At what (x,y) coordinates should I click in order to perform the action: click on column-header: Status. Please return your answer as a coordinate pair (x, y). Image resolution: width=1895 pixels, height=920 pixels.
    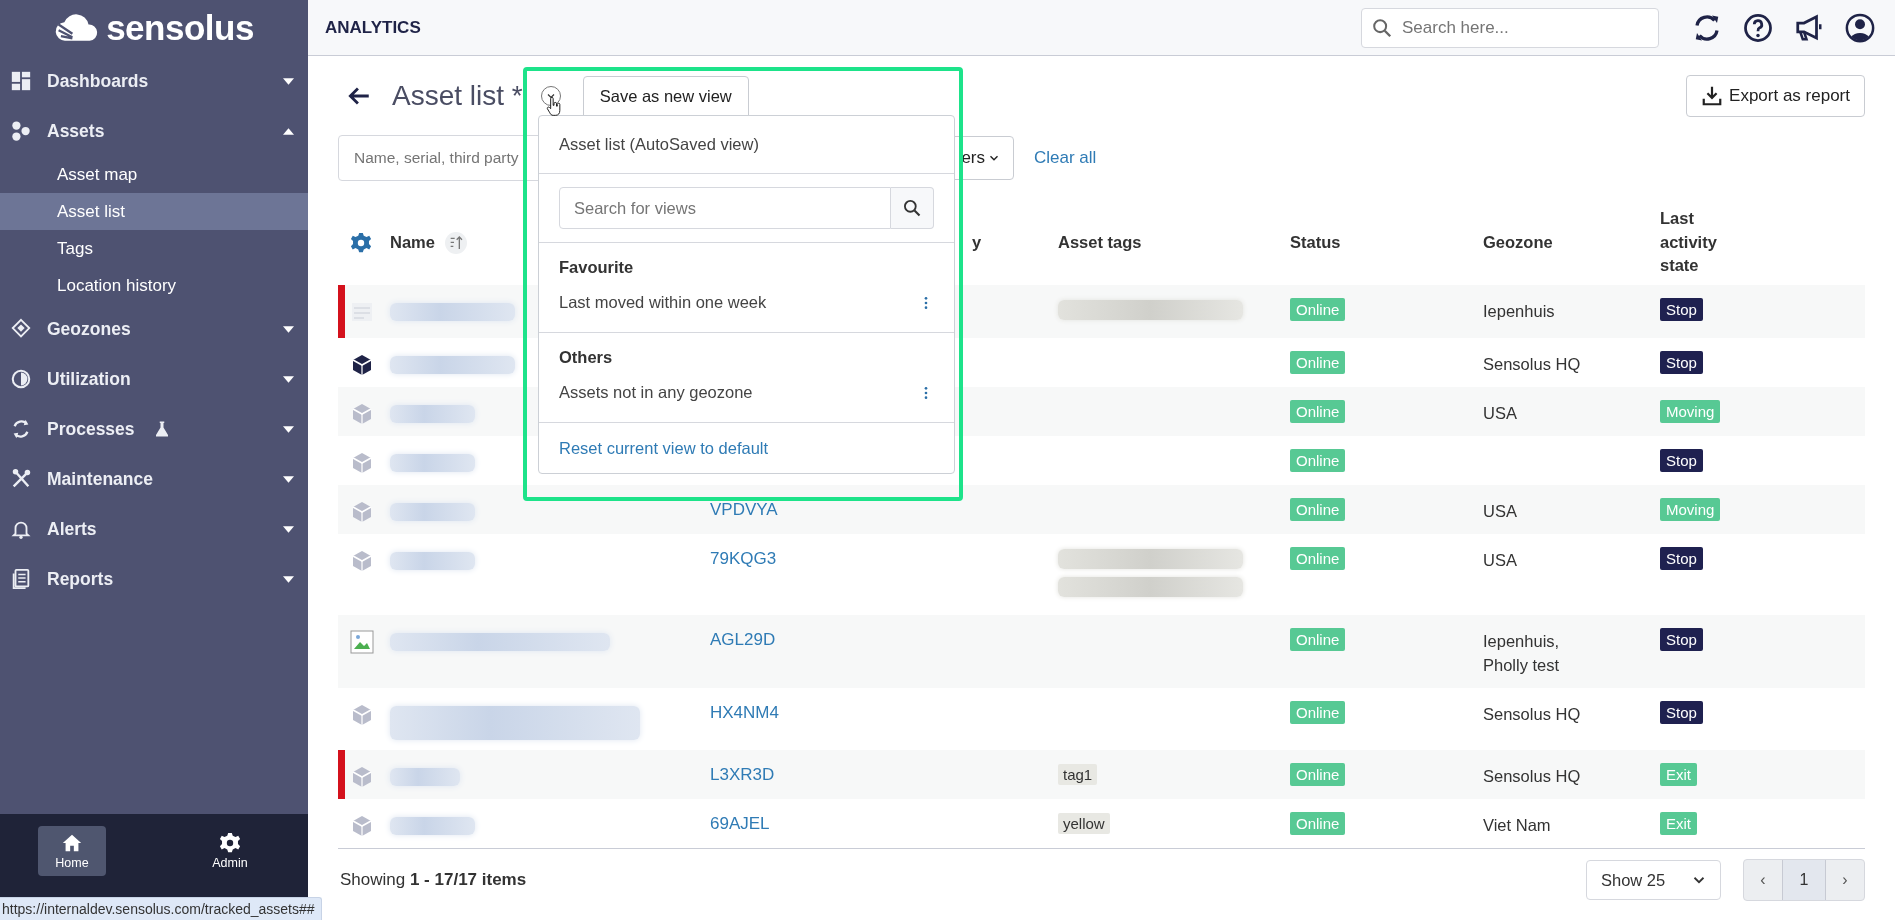
    Looking at the image, I should click on (1315, 242).